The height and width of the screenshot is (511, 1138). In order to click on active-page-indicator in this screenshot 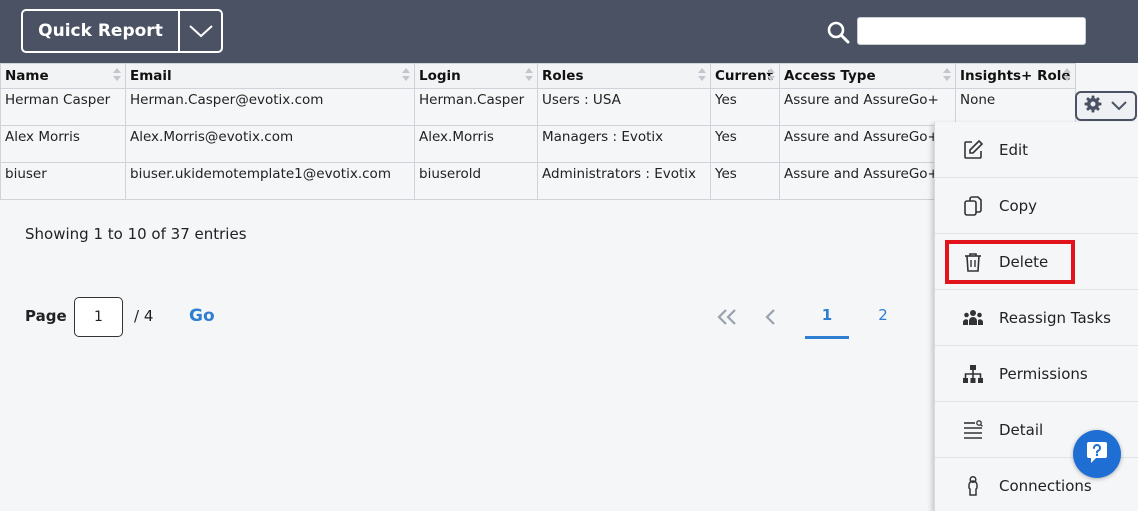, I will do `click(827, 337)`.